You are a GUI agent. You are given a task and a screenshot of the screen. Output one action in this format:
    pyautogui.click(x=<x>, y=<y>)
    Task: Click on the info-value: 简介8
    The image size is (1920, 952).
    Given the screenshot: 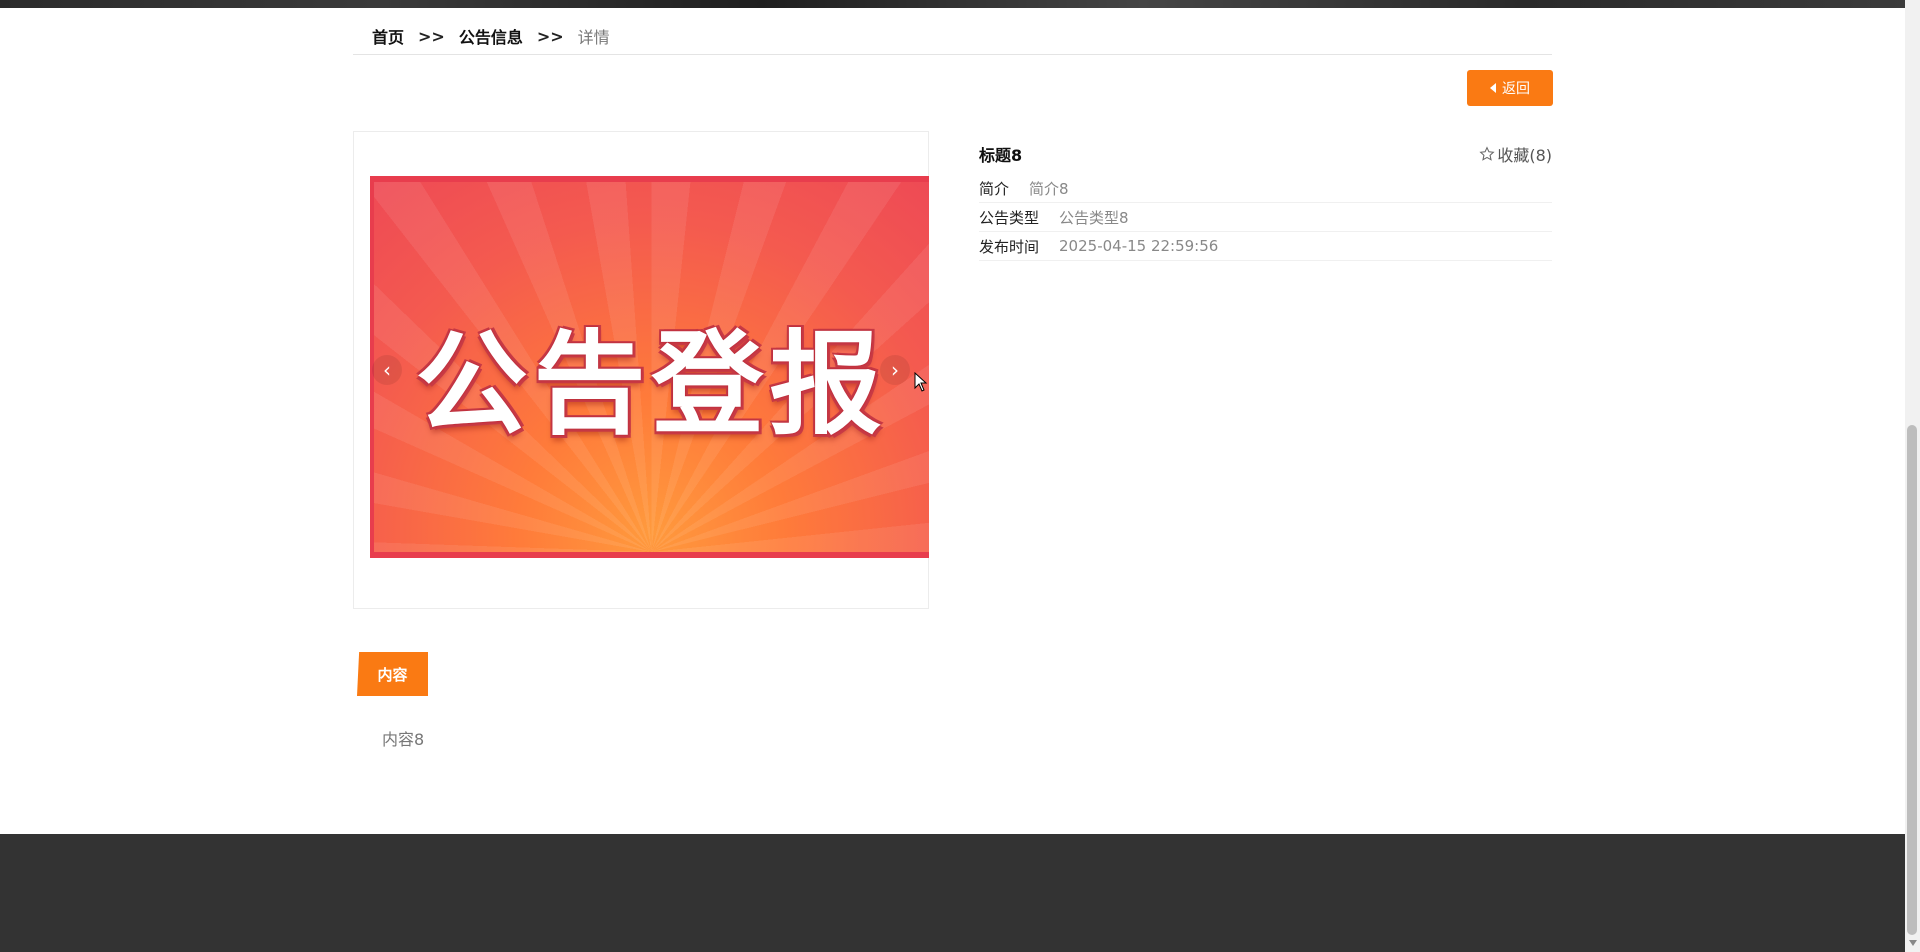 What is the action you would take?
    pyautogui.click(x=1049, y=188)
    